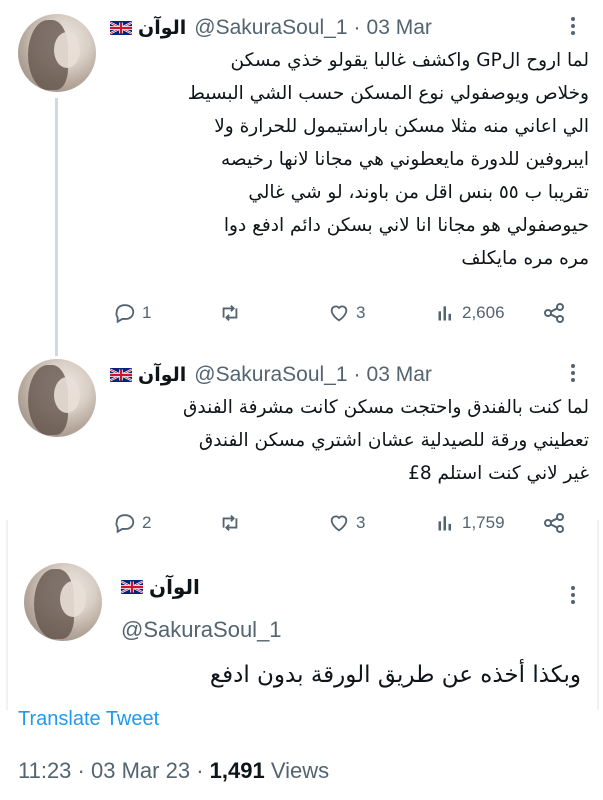  I want to click on views-count: 1,759, so click(483, 522).